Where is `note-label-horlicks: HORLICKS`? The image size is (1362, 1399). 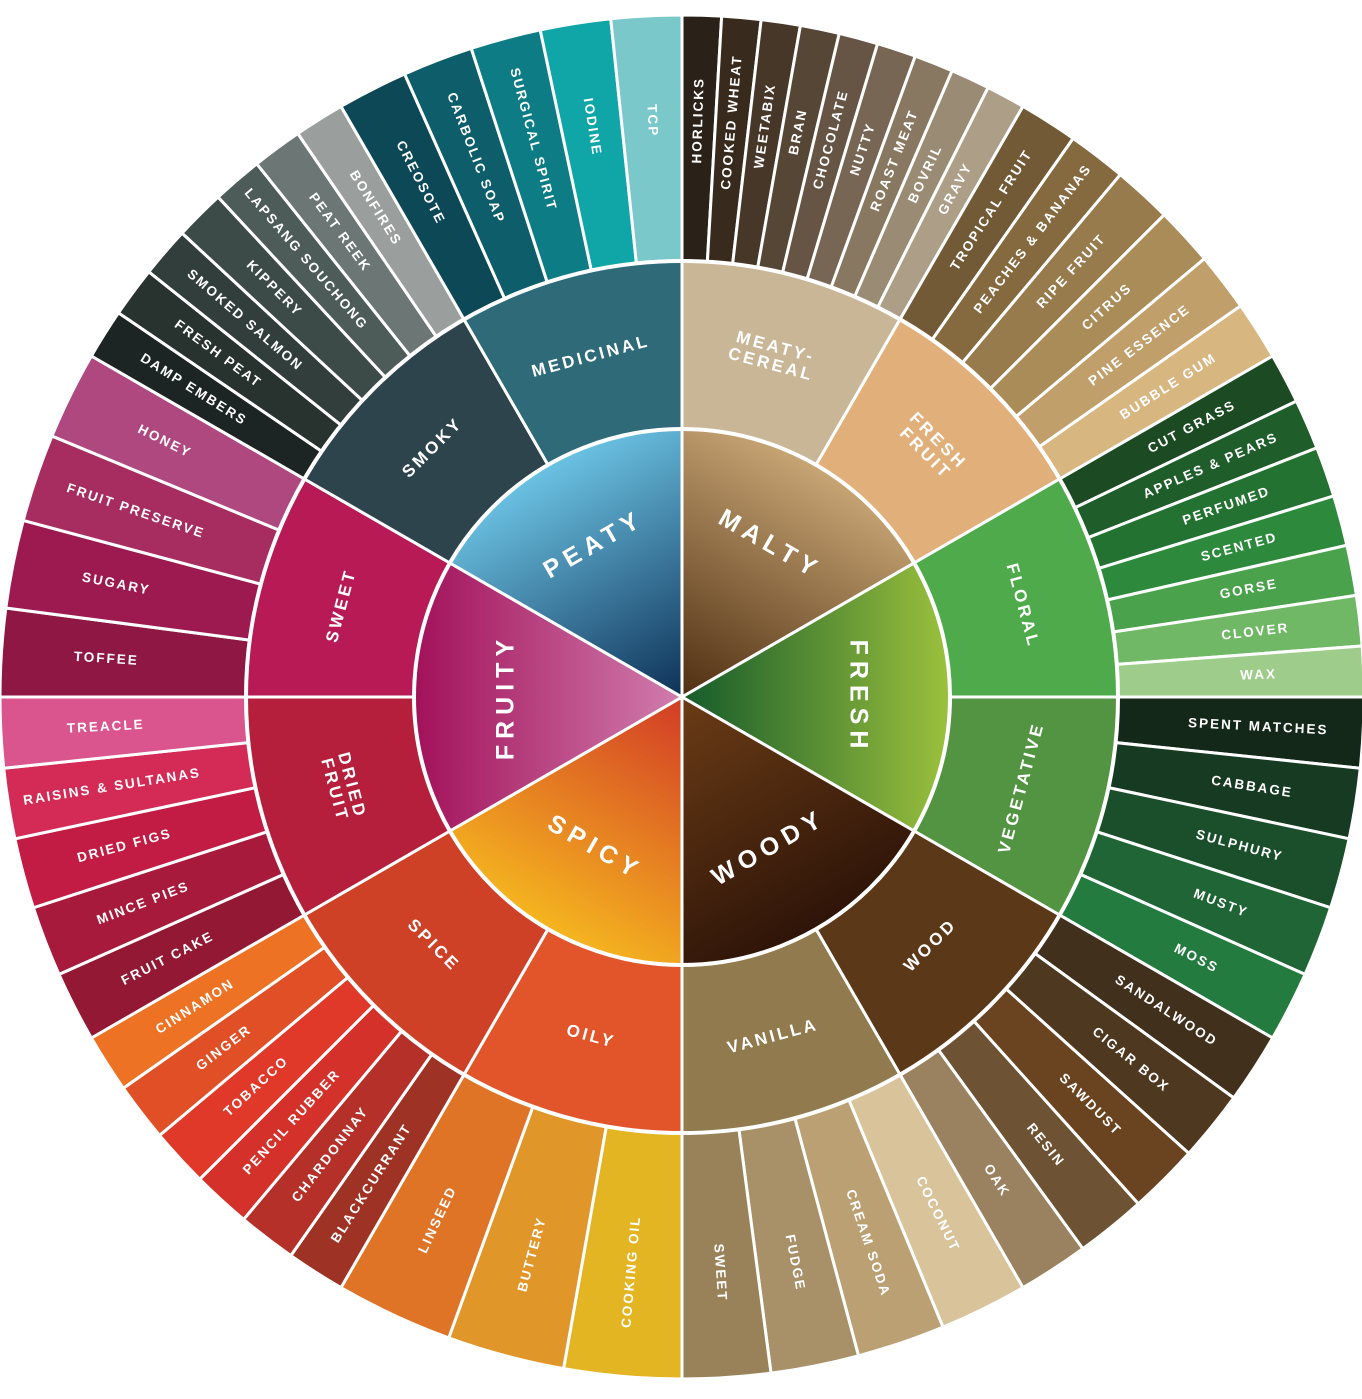 note-label-horlicks: HORLICKS is located at coordinates (698, 120).